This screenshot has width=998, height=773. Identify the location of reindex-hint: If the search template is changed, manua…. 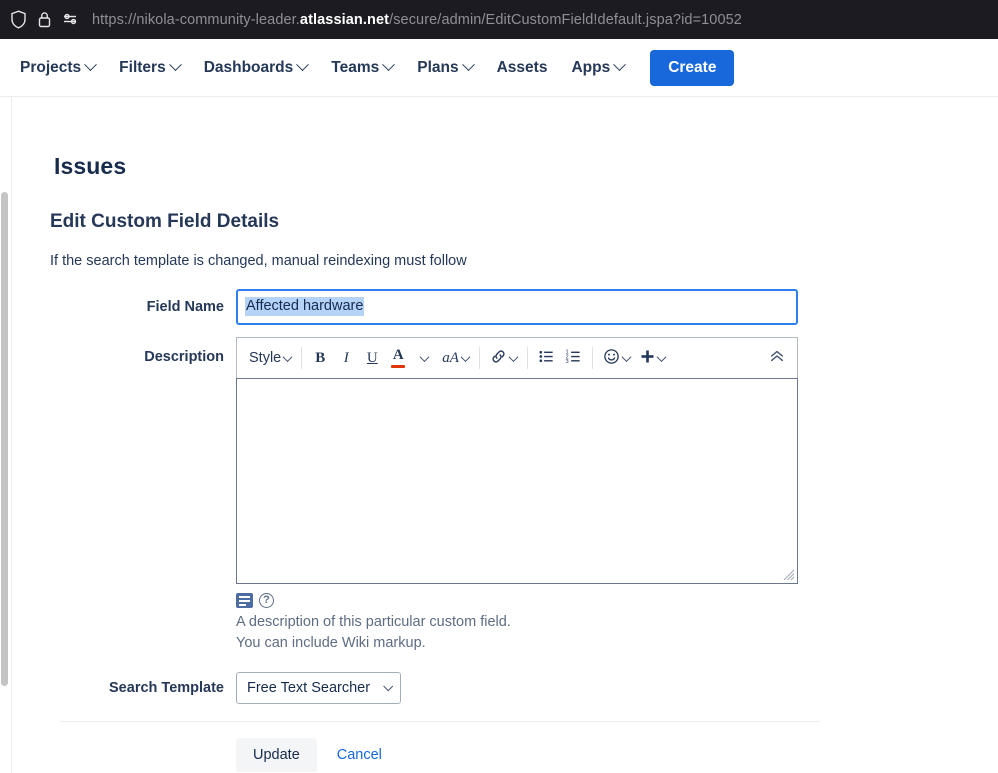
(258, 261).